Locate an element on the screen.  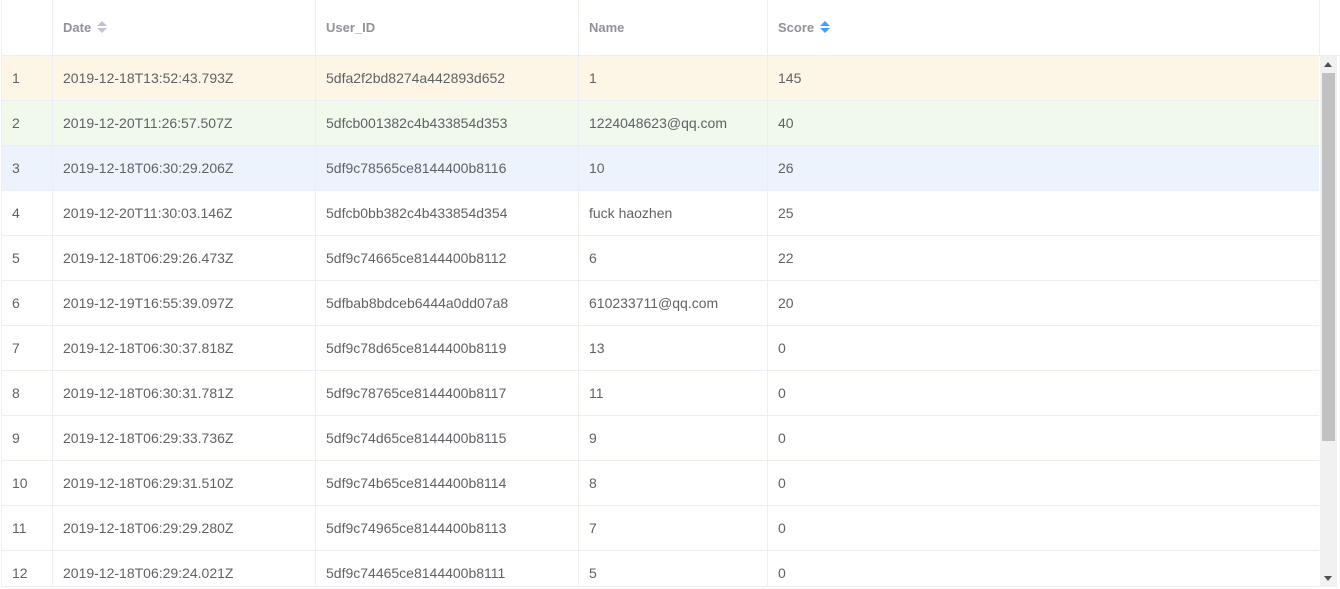
header-score: Score is located at coordinates (1043, 27).